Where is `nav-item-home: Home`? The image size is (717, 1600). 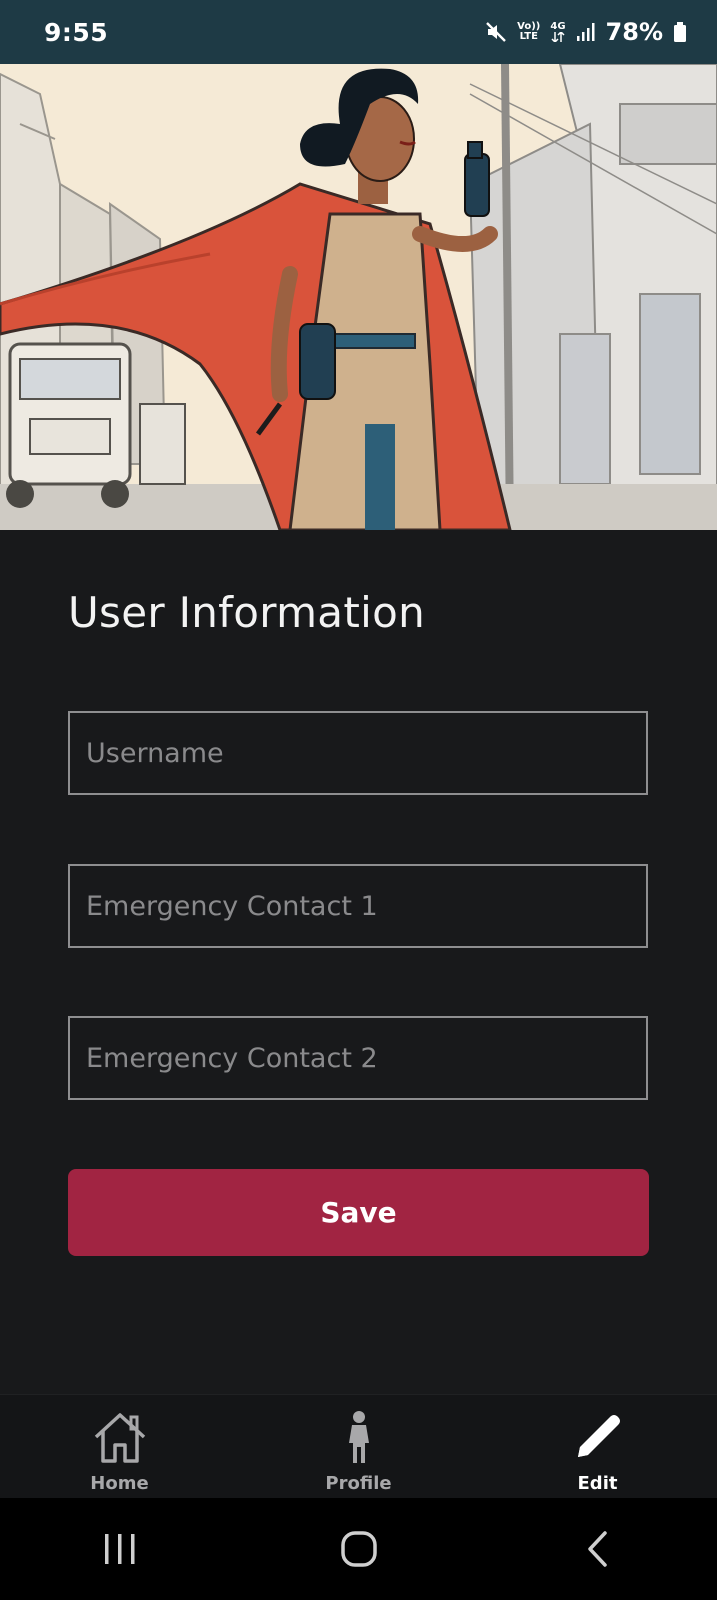 nav-item-home: Home is located at coordinates (119, 1447).